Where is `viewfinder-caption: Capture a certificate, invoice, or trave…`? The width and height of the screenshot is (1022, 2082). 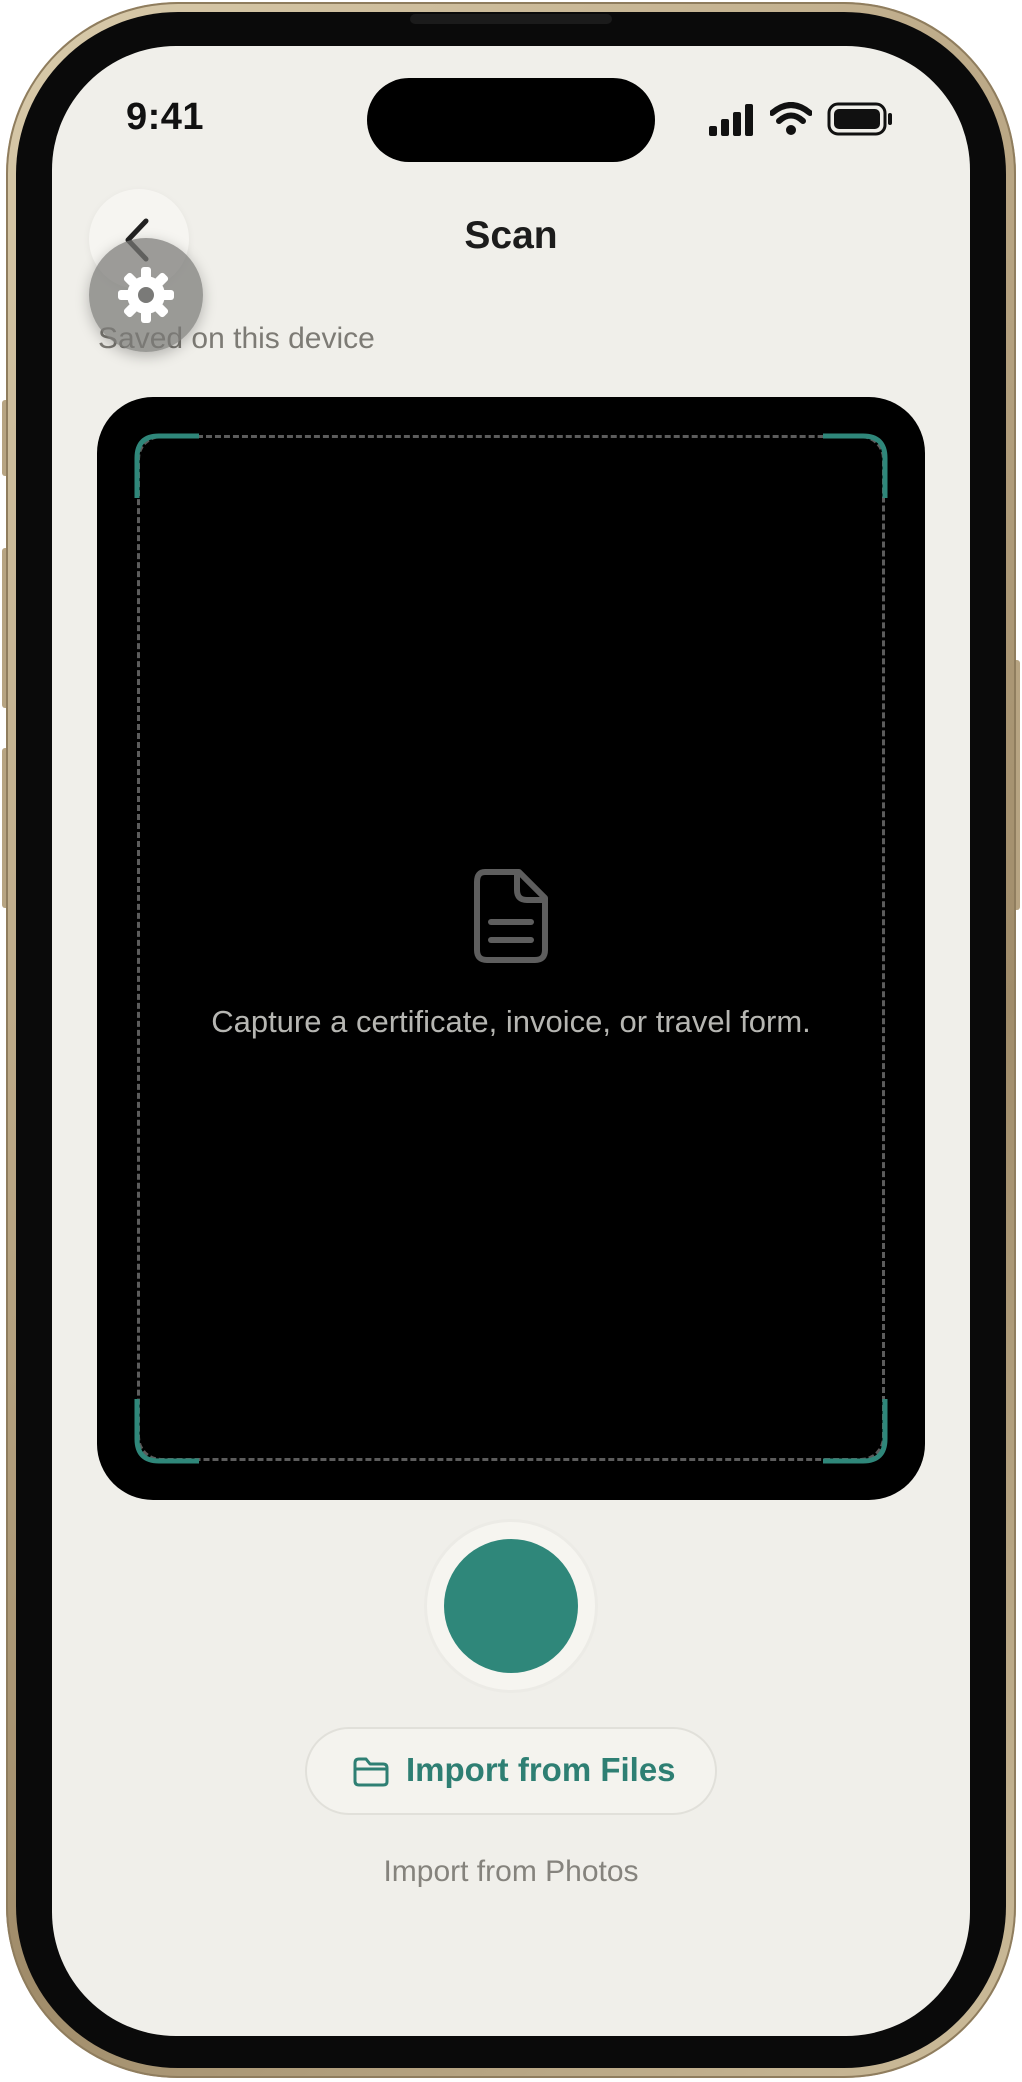
viewfinder-caption: Capture a certificate, invoice, or trave… is located at coordinates (511, 1021).